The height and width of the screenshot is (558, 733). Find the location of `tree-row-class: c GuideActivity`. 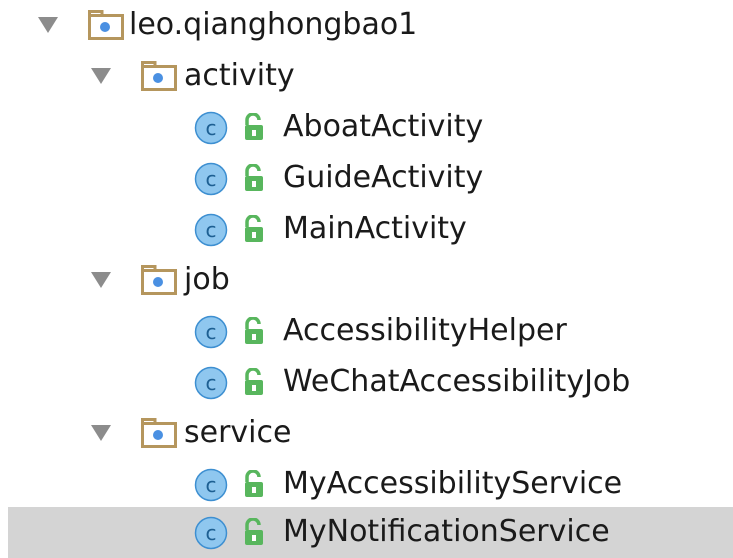

tree-row-class: c GuideActivity is located at coordinates (366, 178).